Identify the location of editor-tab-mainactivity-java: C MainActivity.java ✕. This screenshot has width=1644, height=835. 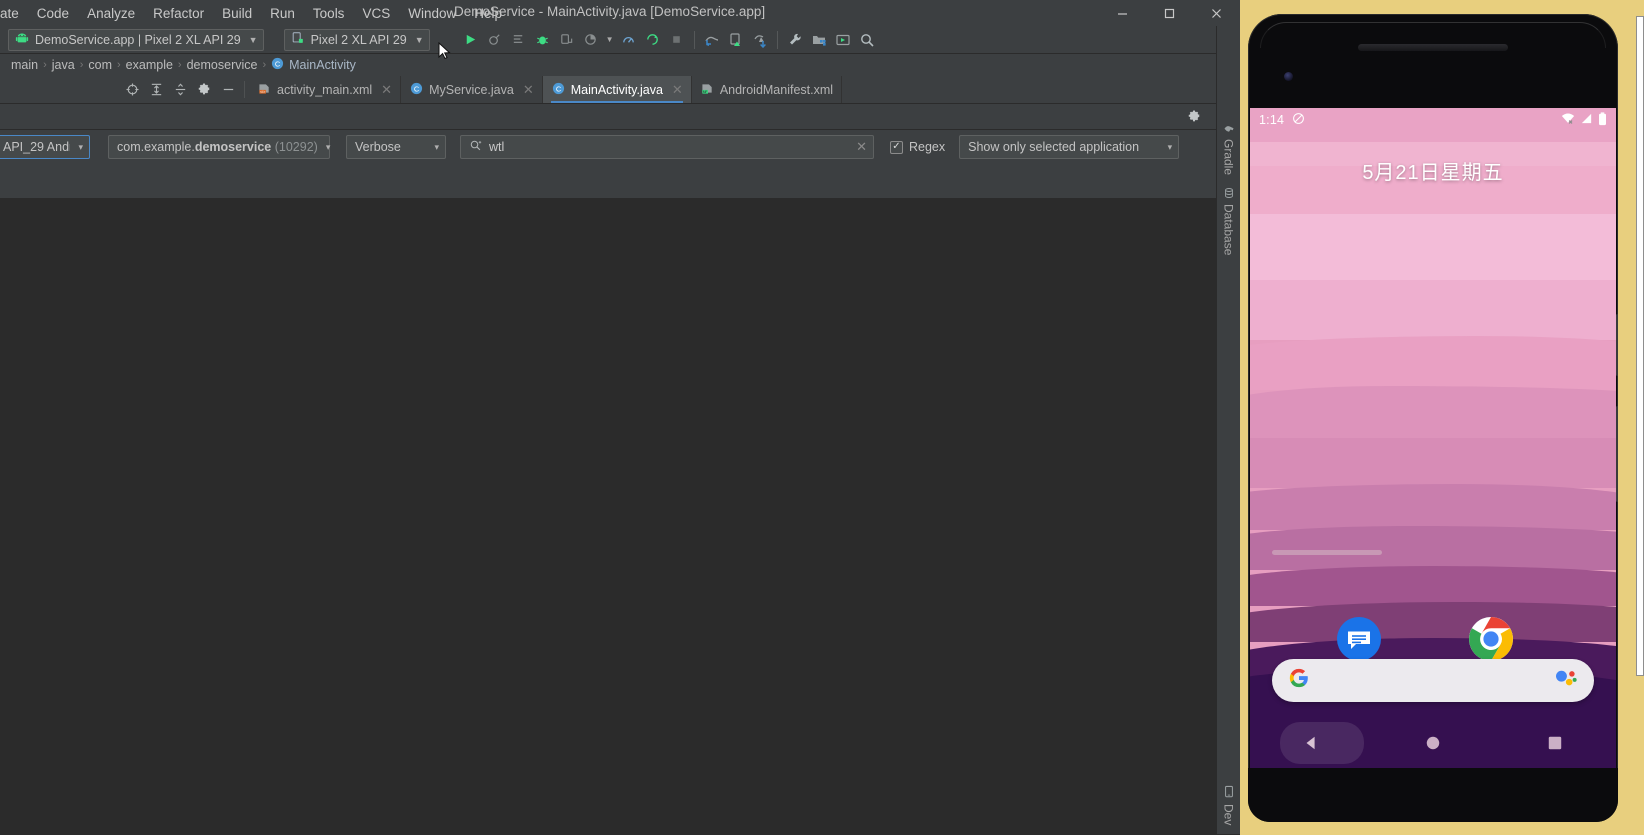
(617, 89).